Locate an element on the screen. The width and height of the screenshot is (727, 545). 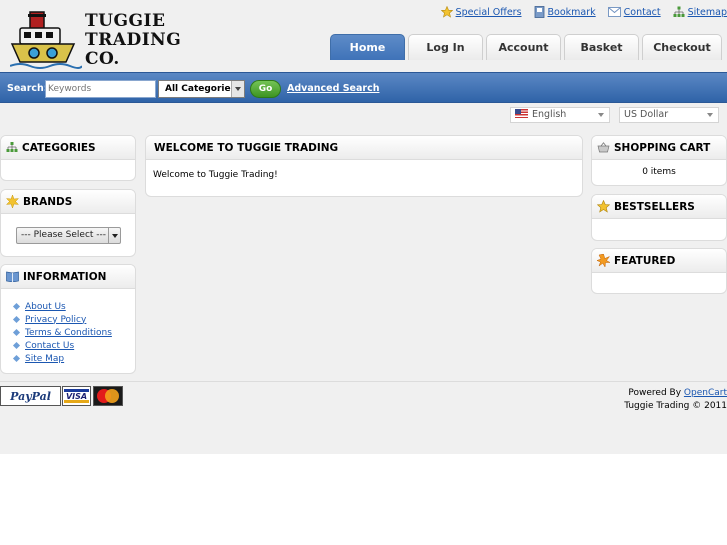
bestsellers-title: BESTSELLERS is located at coordinates (654, 206).